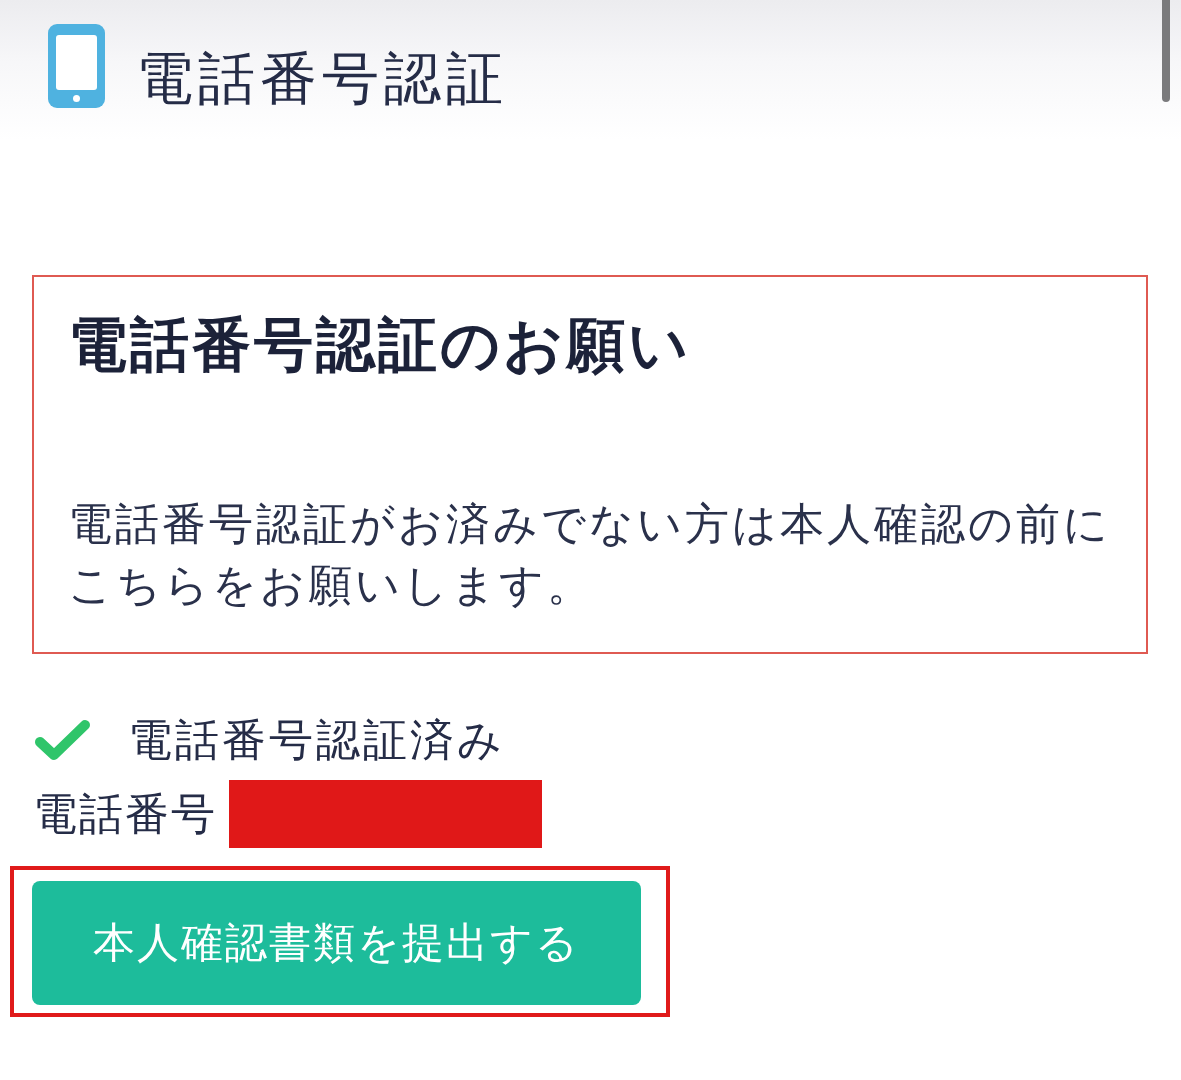  What do you see at coordinates (336, 943) in the screenshot?
I see `submit-documents-button: 本人確認書類を提出する` at bounding box center [336, 943].